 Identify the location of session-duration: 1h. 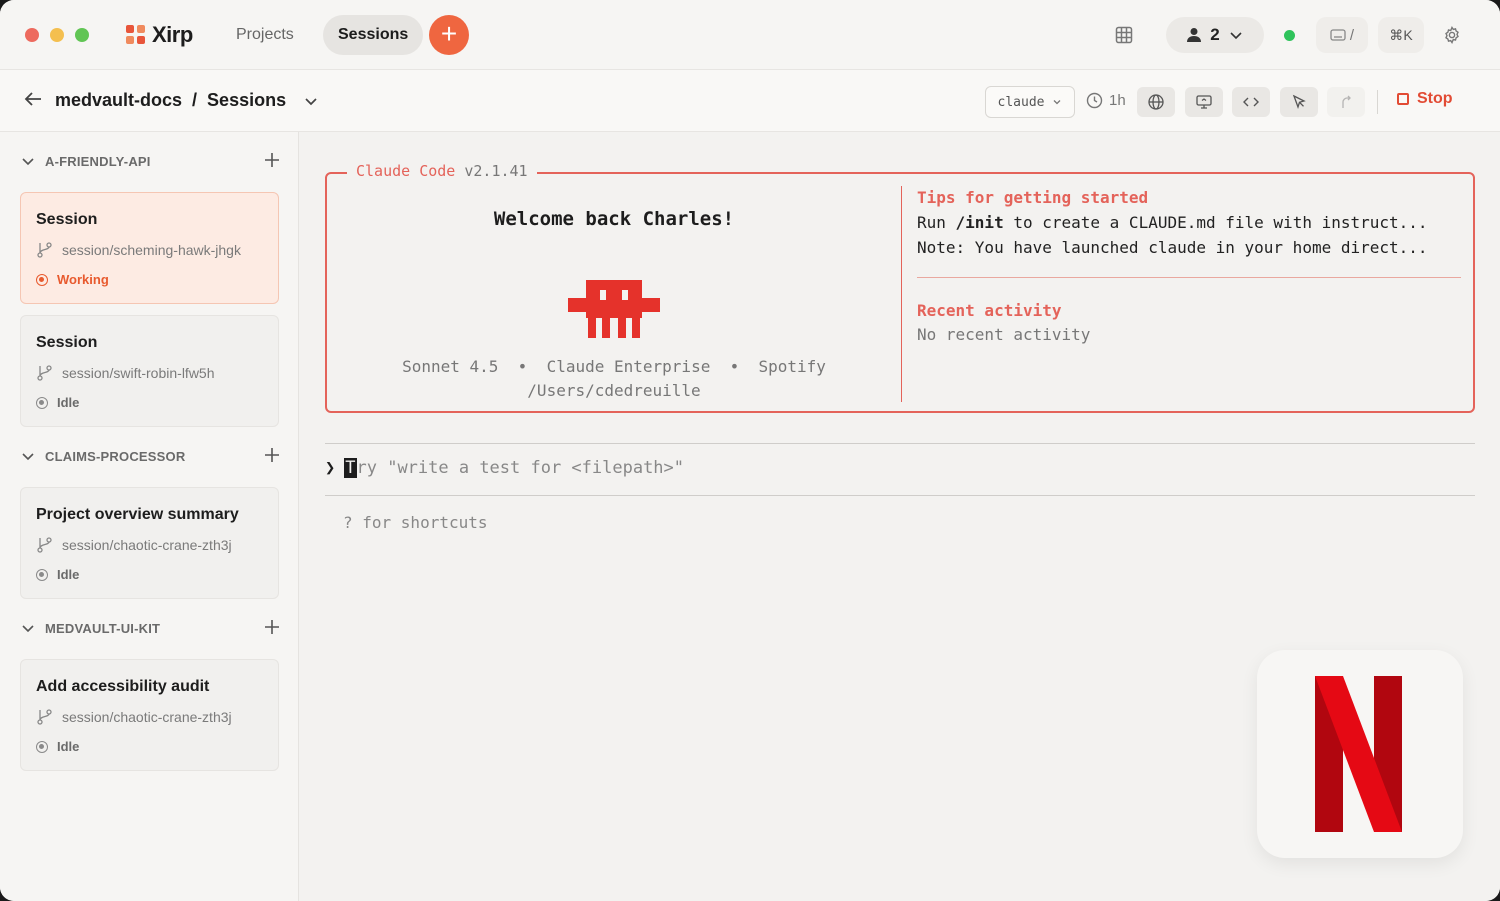
(1117, 100).